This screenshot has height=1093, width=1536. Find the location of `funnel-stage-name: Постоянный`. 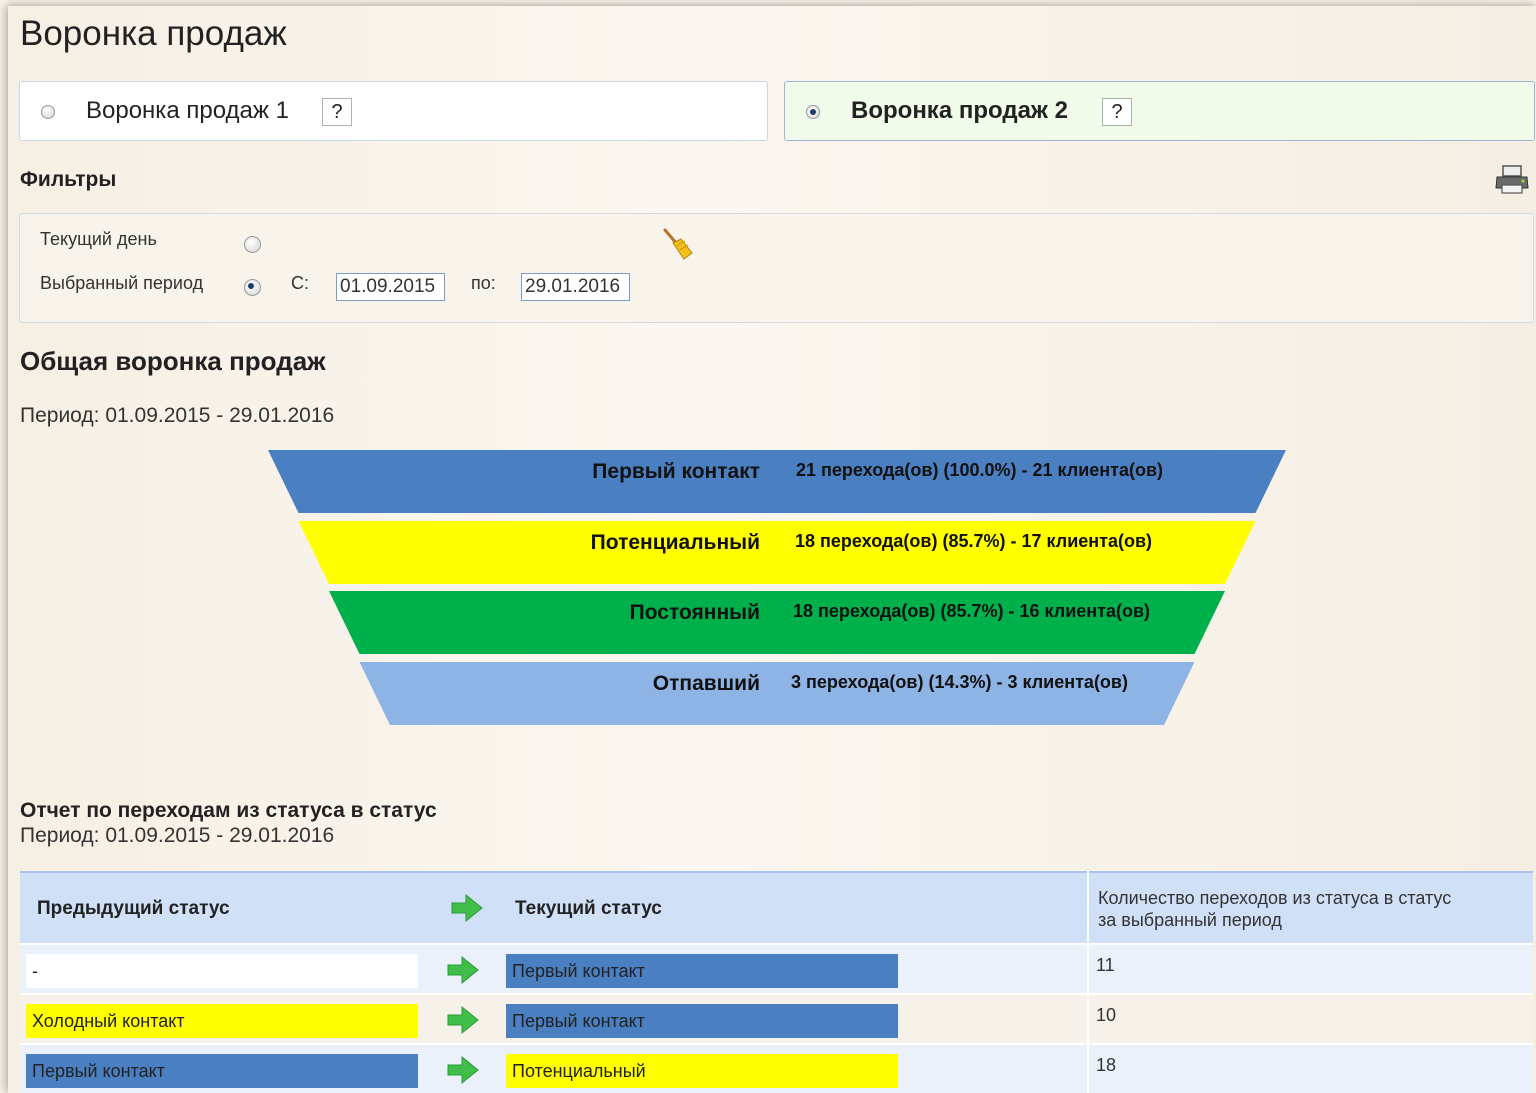

funnel-stage-name: Постоянный is located at coordinates (694, 612).